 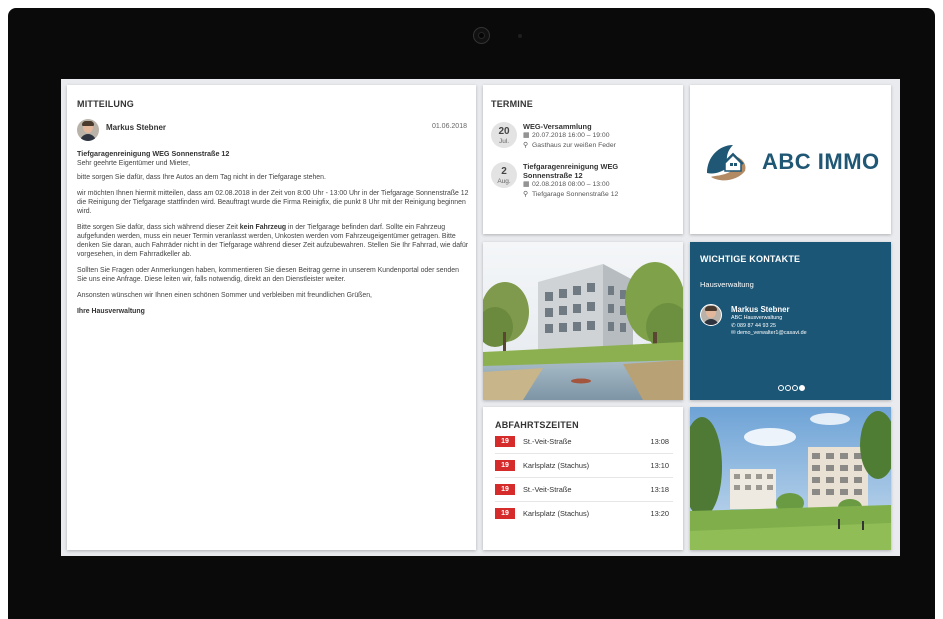 I want to click on carousel-dots, so click(x=793, y=388).